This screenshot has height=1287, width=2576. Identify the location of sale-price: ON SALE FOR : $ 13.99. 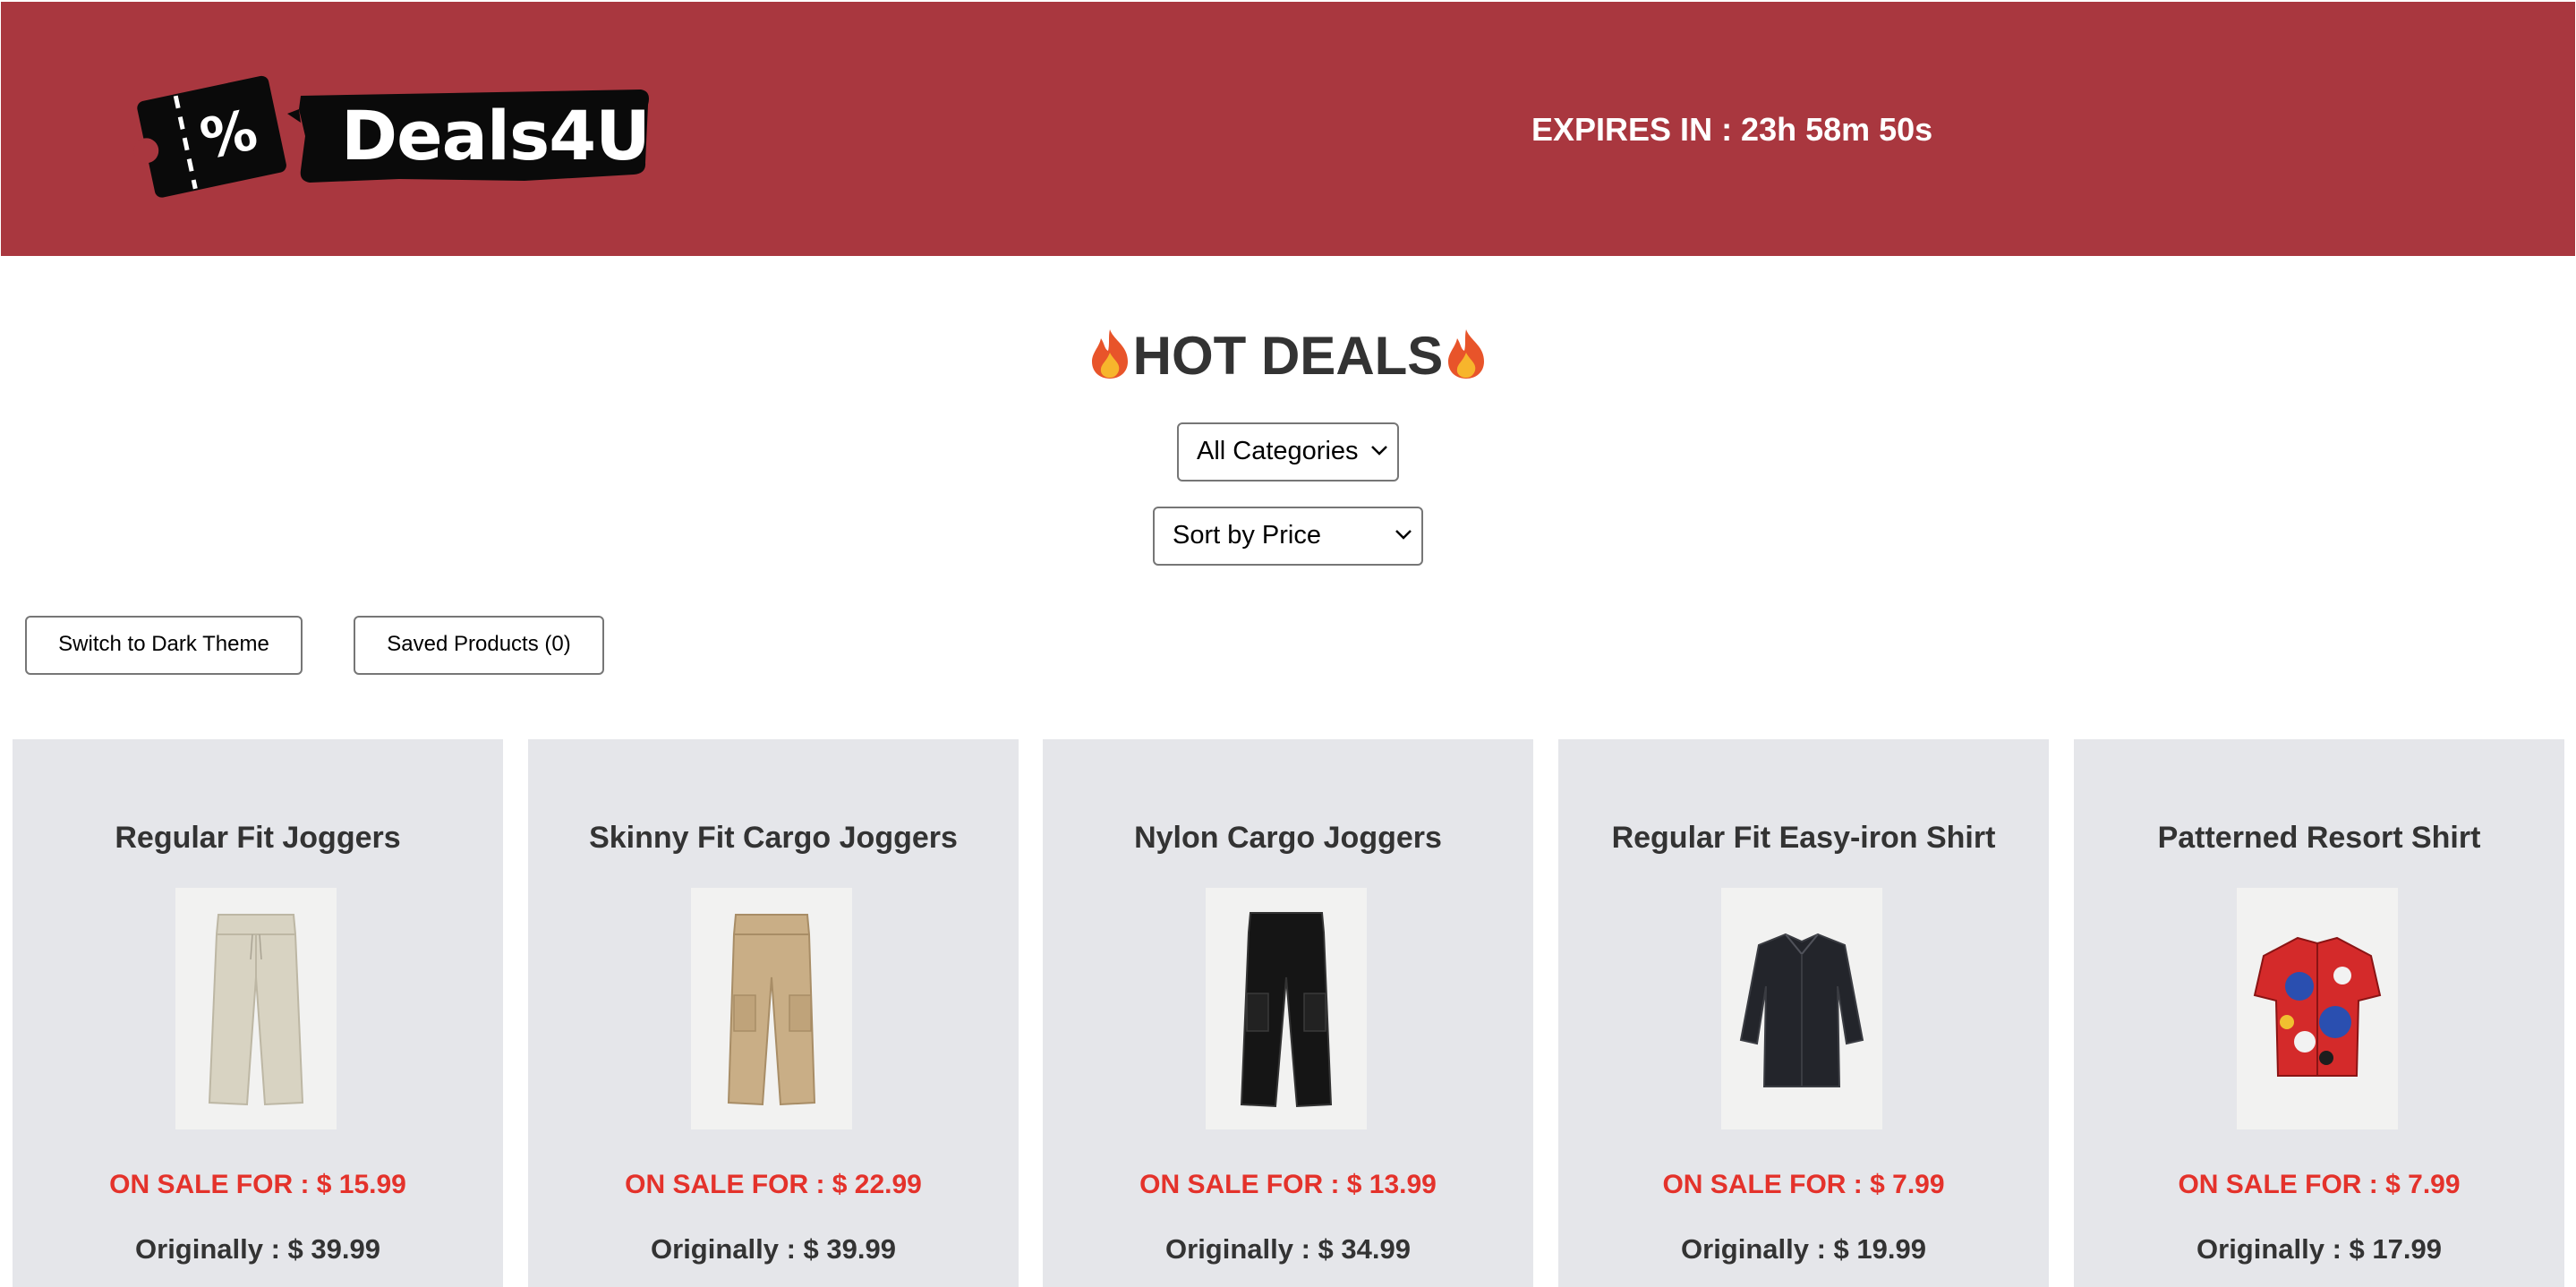
(1288, 1184).